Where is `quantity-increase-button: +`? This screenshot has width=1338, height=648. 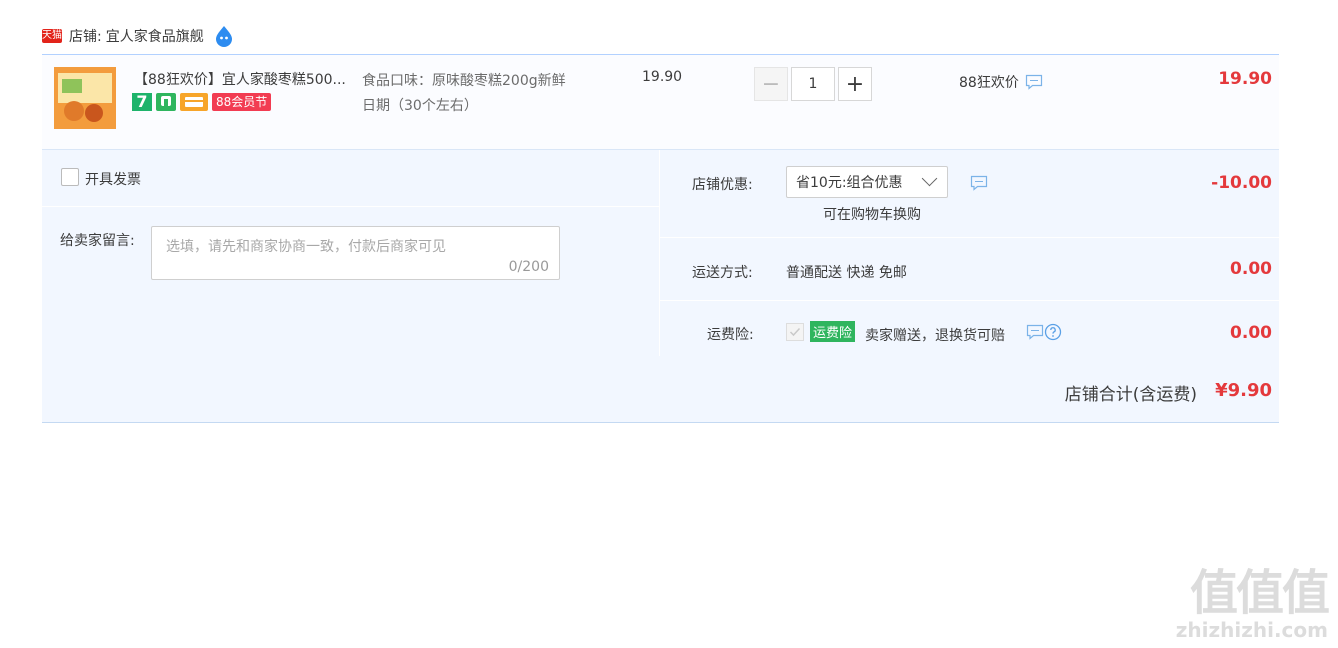
quantity-increase-button: + is located at coordinates (855, 84).